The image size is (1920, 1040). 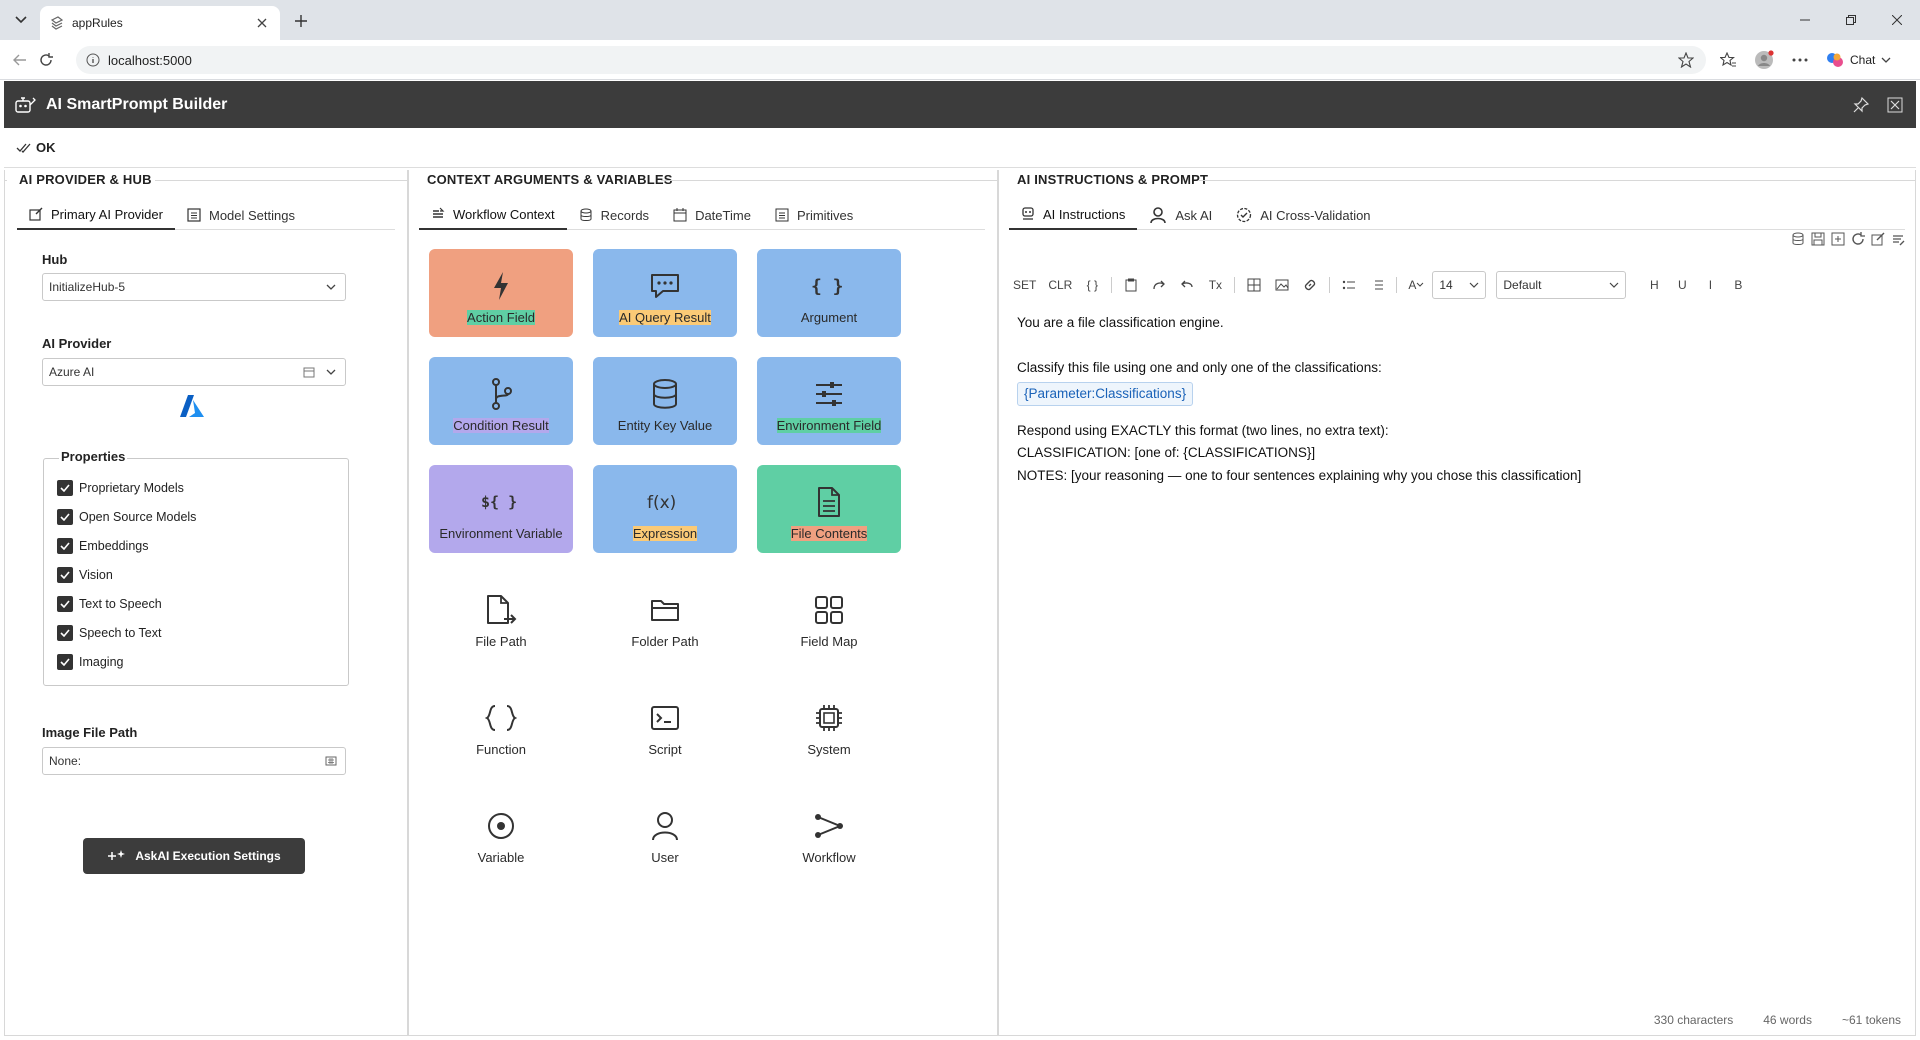 I want to click on tile-workflow: Workflow, so click(x=829, y=833).